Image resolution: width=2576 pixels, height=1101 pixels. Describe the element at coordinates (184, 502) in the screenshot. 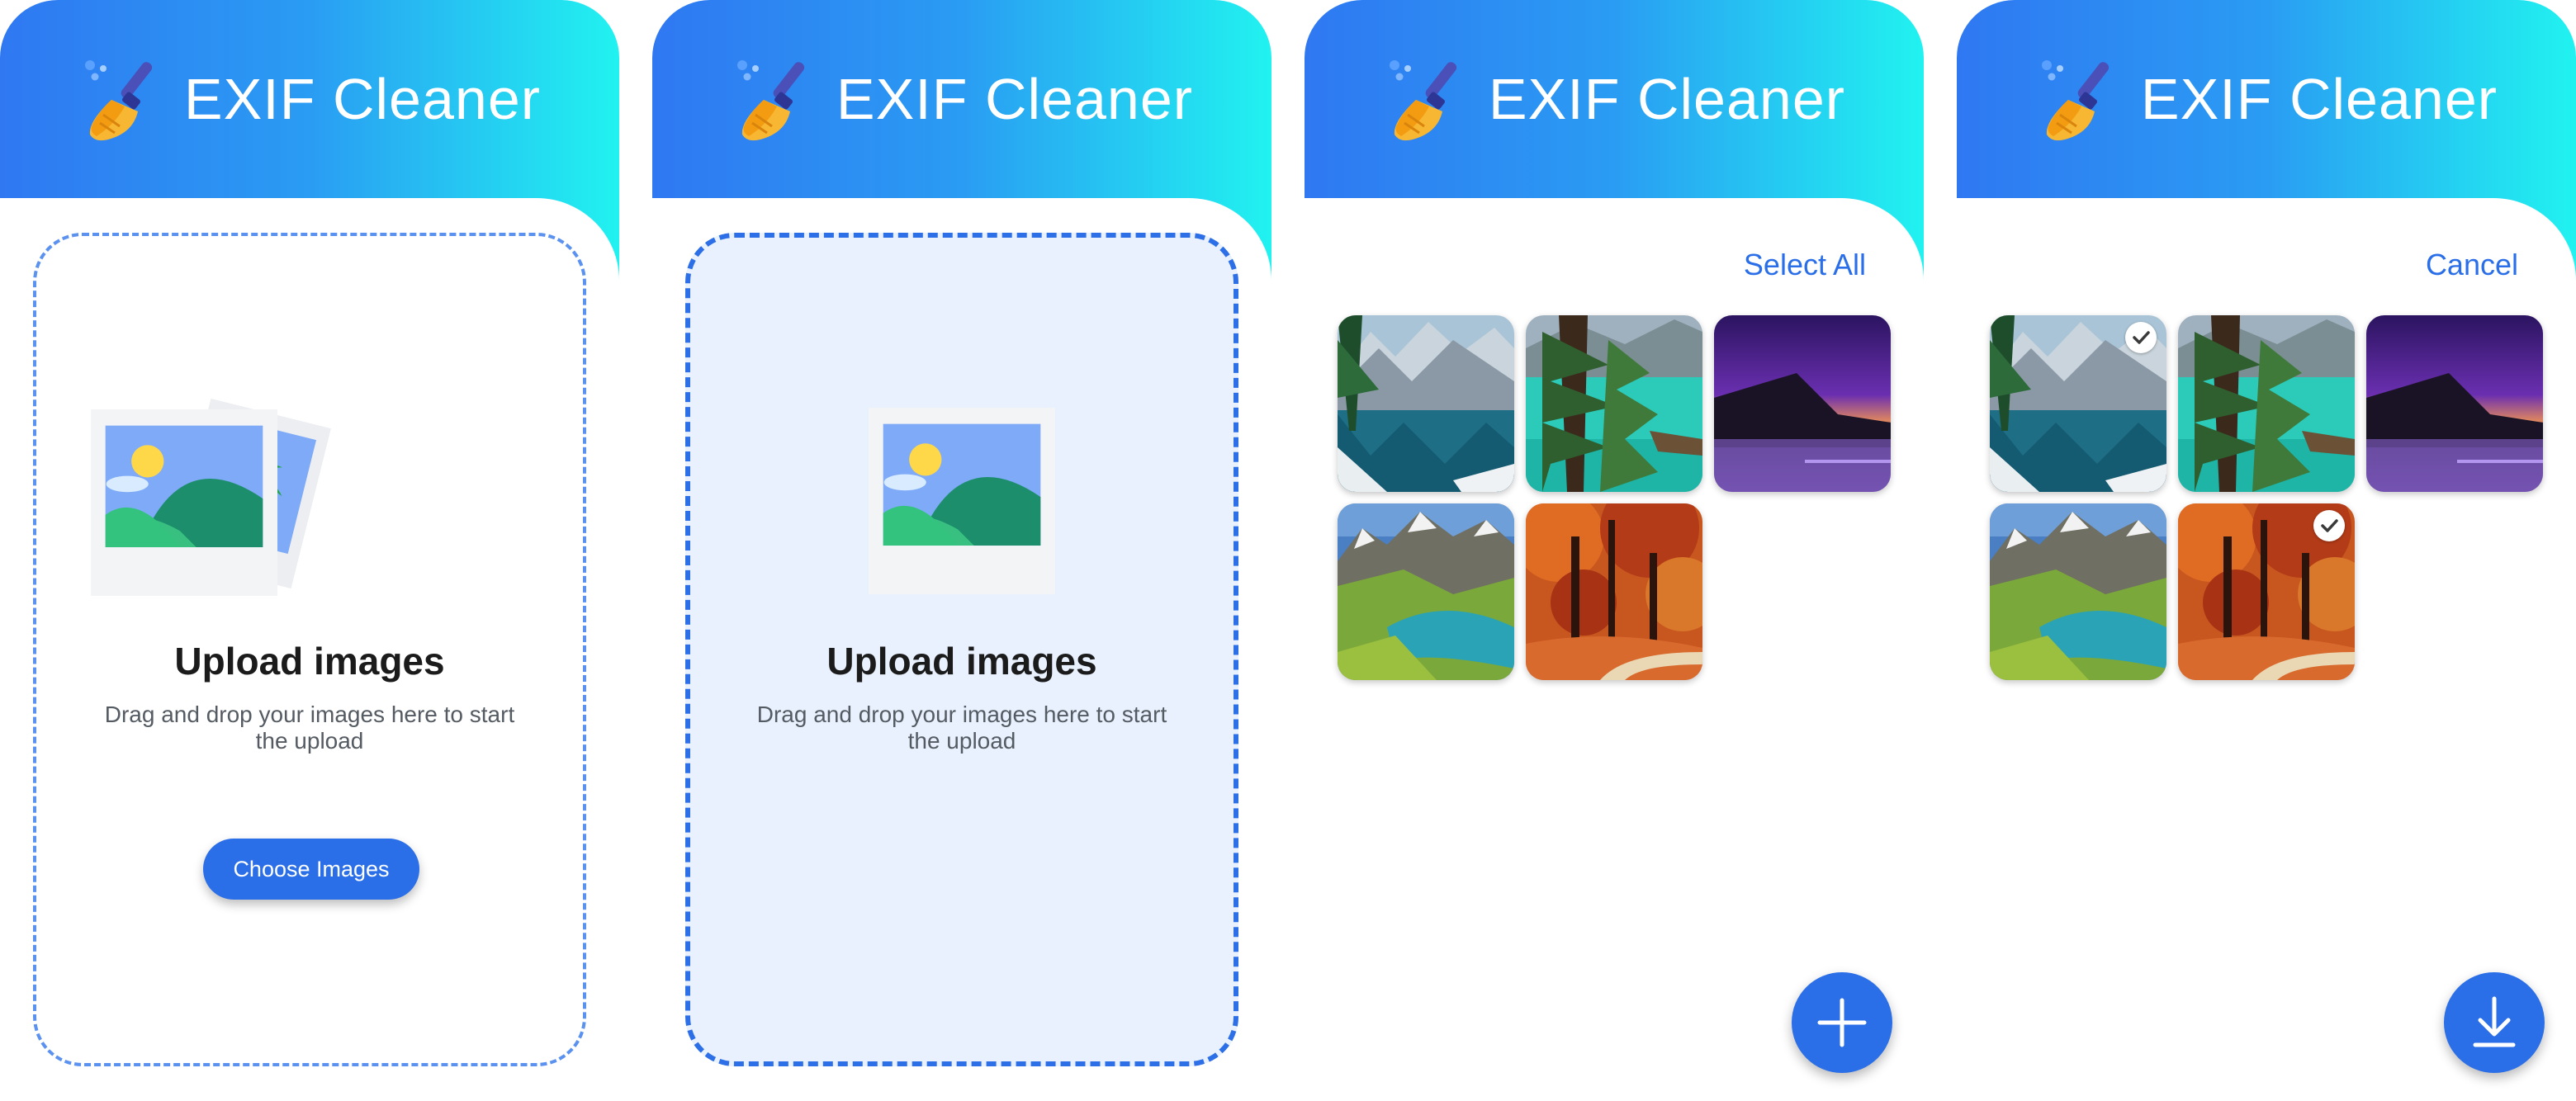

I see `front-photo-illustration` at that location.